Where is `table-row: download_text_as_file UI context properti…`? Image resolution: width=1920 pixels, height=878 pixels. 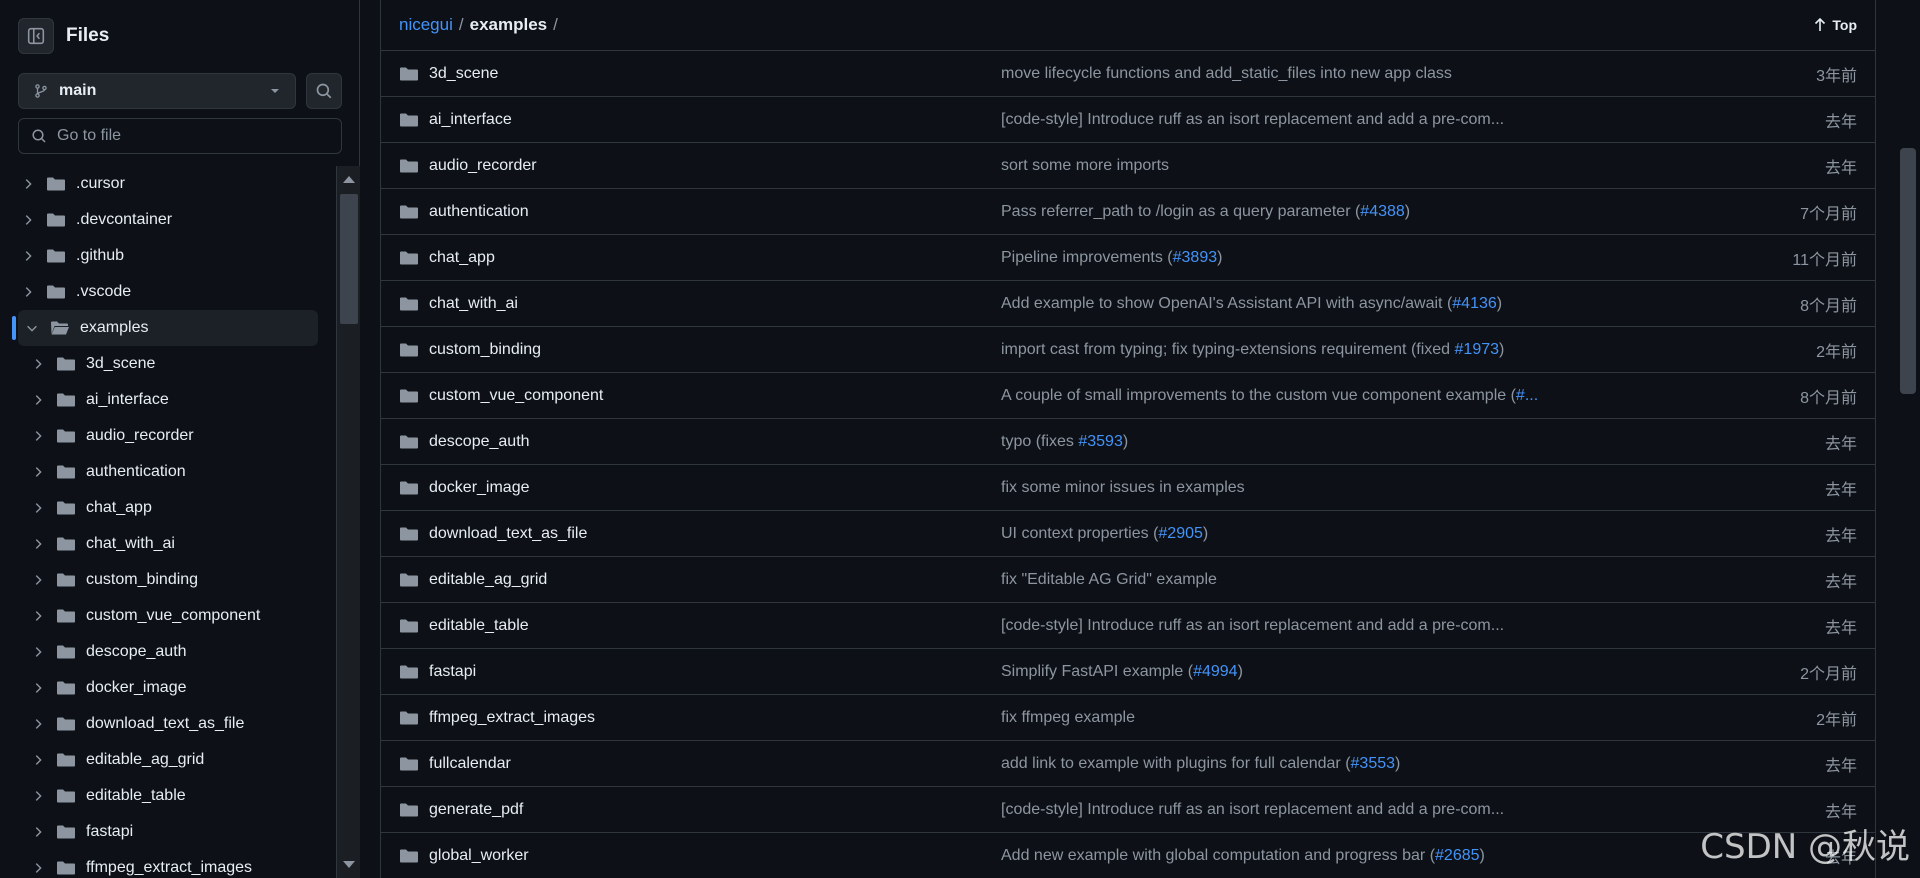
table-row: download_text_as_file UI context properti… is located at coordinates (1128, 534).